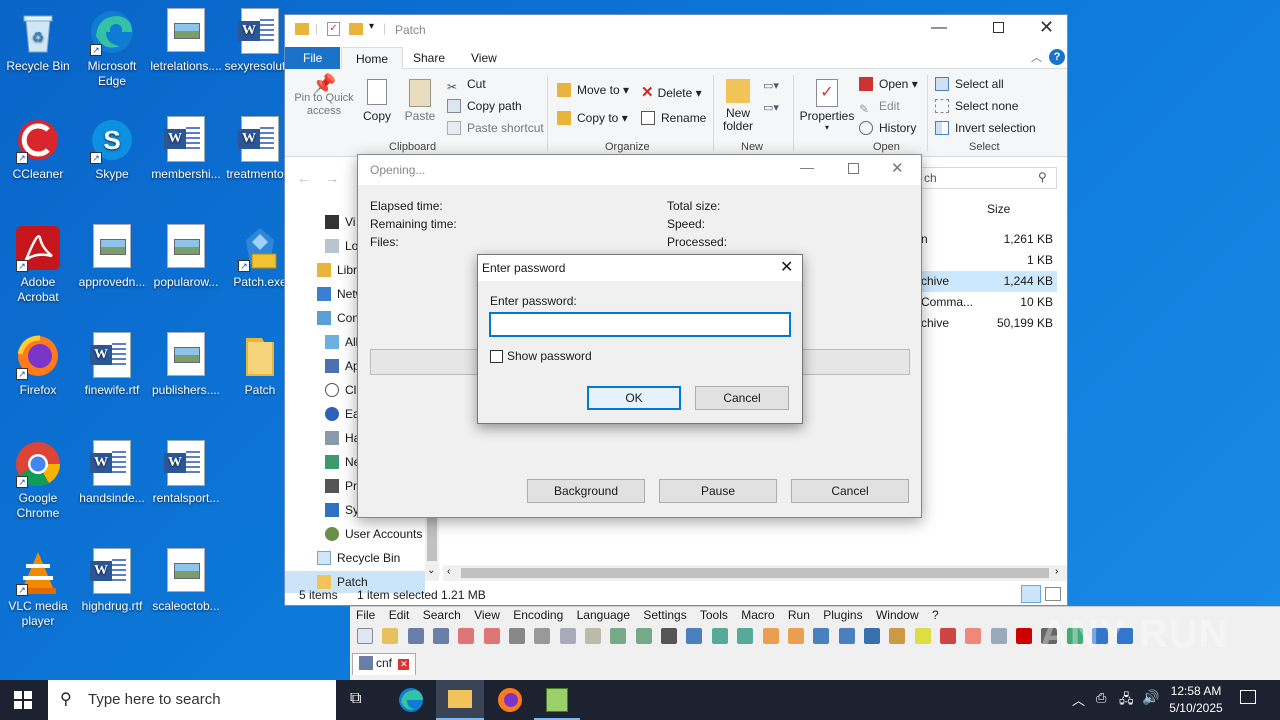 The width and height of the screenshot is (1280, 720). I want to click on npp-menu-settings: Settings, so click(664, 615).